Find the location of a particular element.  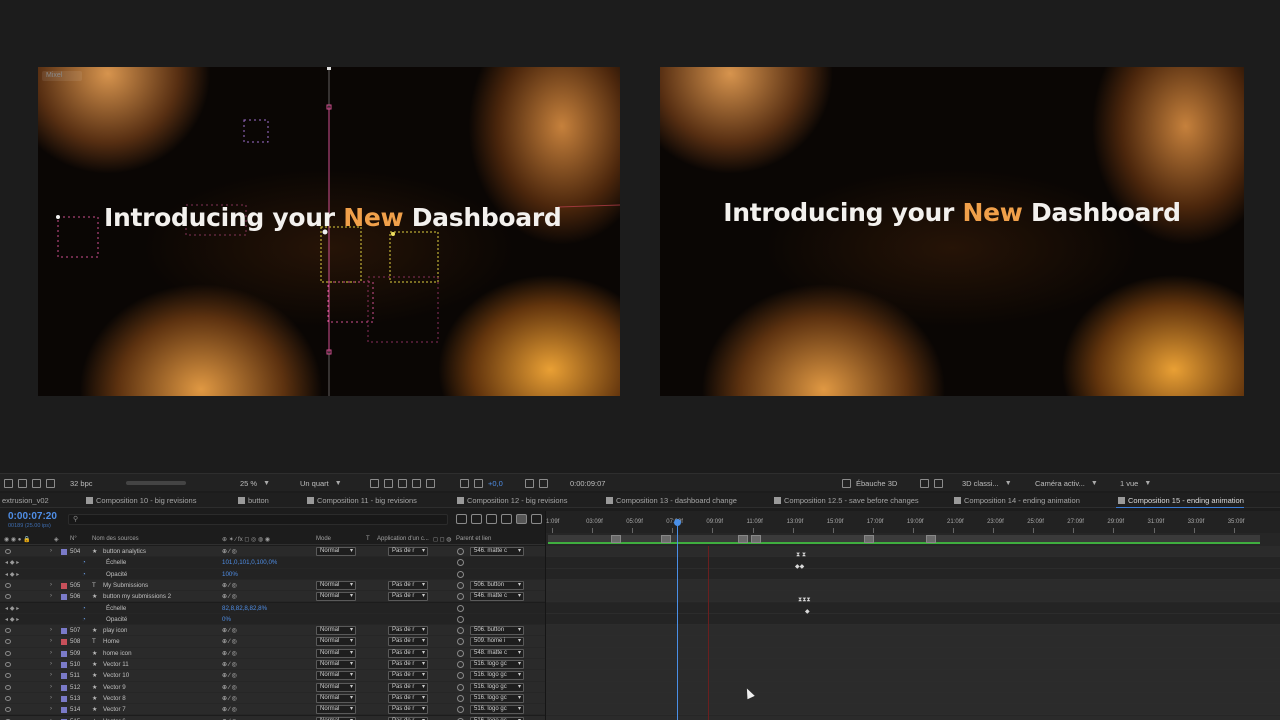

layer-name: Vector 6 is located at coordinates (114, 718).